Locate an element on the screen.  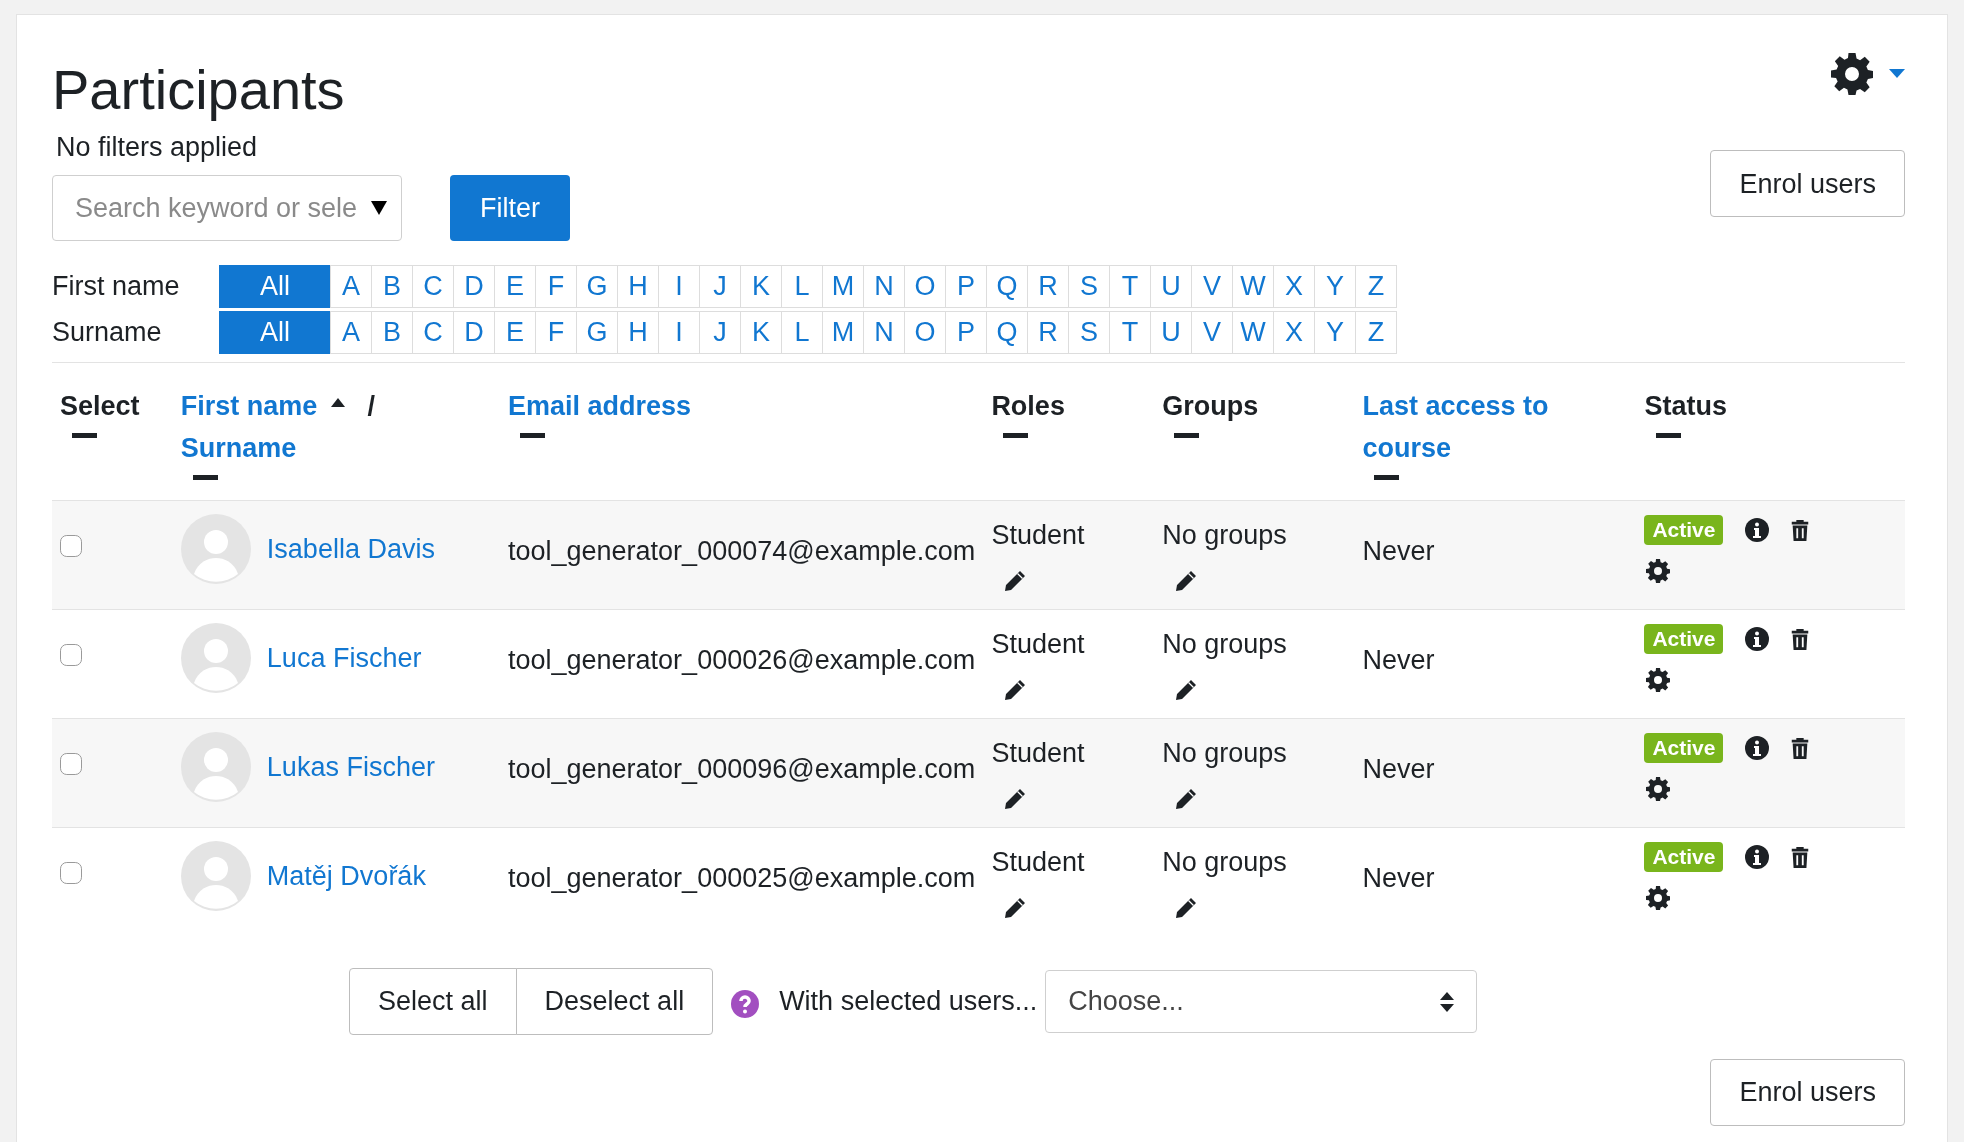
select-all-button: Select all is located at coordinates (433, 1002).